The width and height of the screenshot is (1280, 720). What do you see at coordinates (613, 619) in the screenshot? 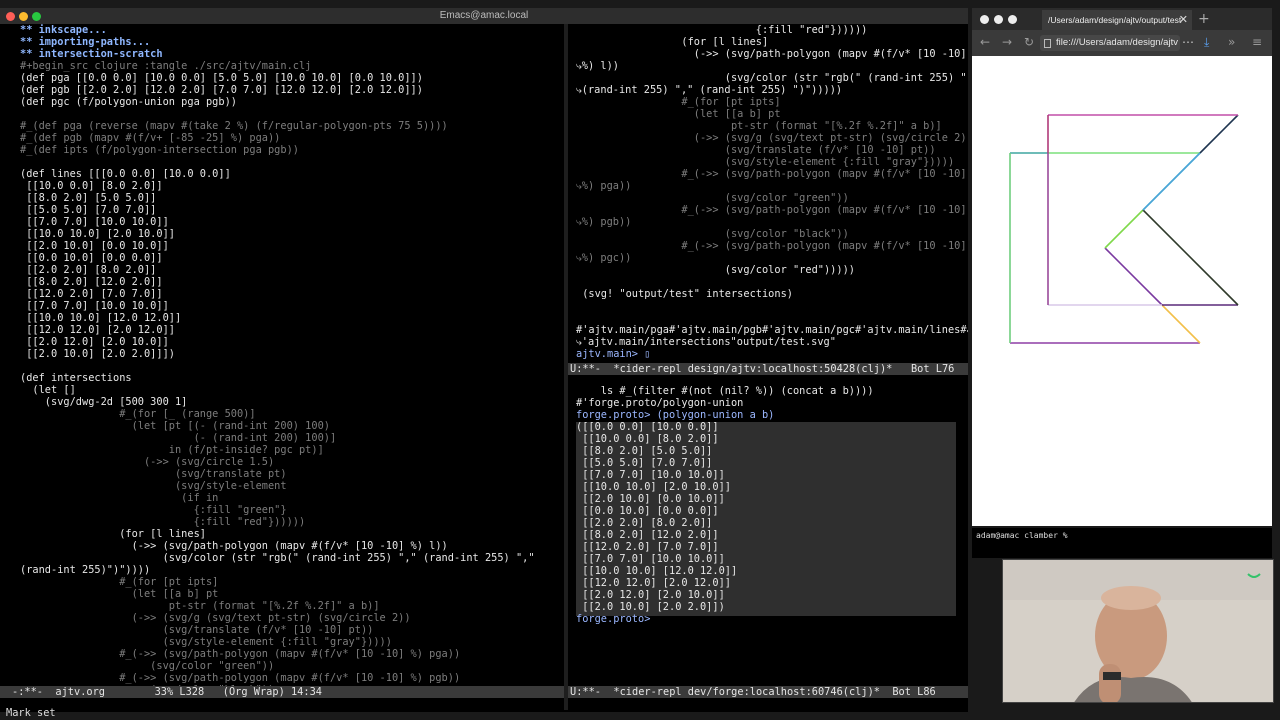
I see `repl-line: forge.proto>` at bounding box center [613, 619].